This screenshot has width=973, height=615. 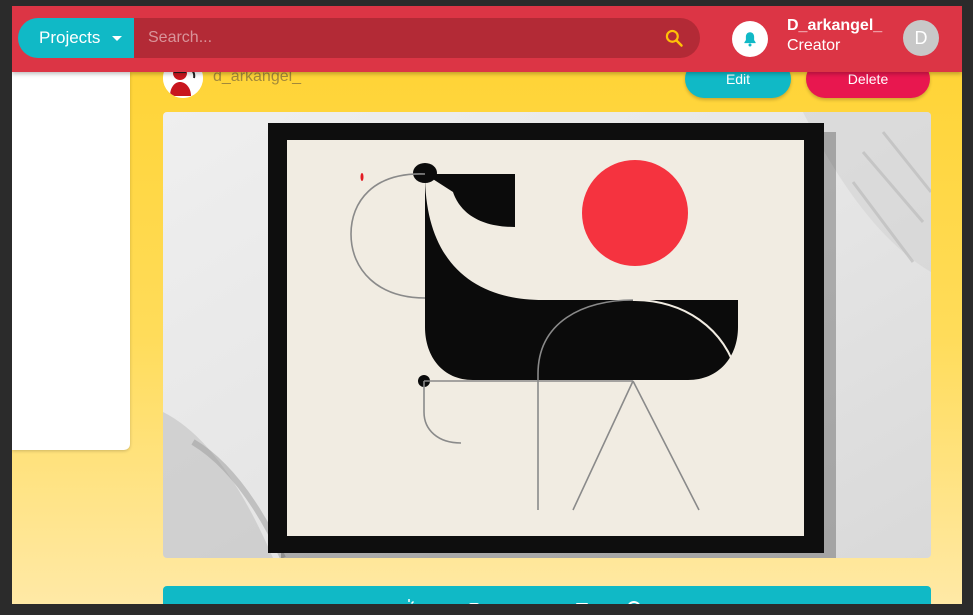 What do you see at coordinates (547, 595) in the screenshot?
I see `post-action-toolbar` at bounding box center [547, 595].